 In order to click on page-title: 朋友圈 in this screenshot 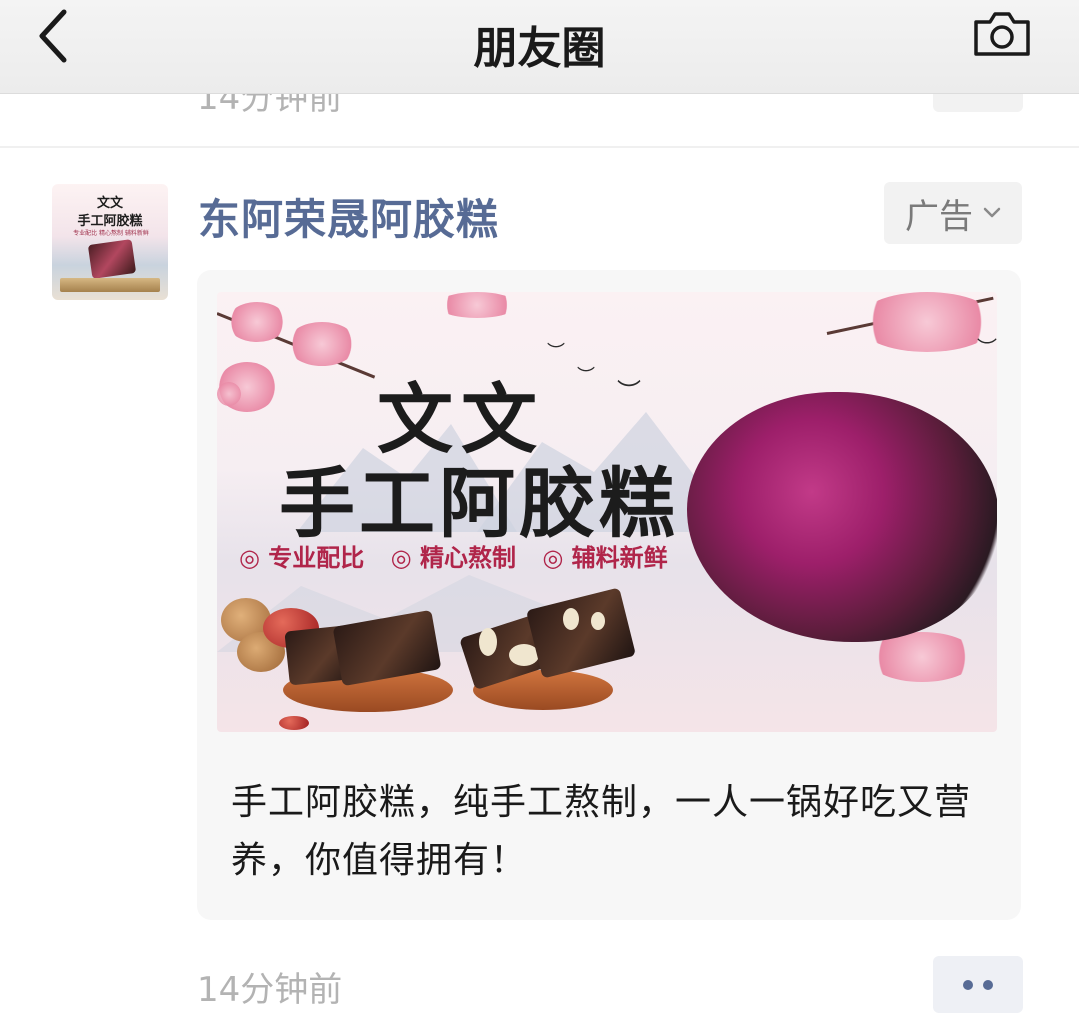, I will do `click(539, 48)`.